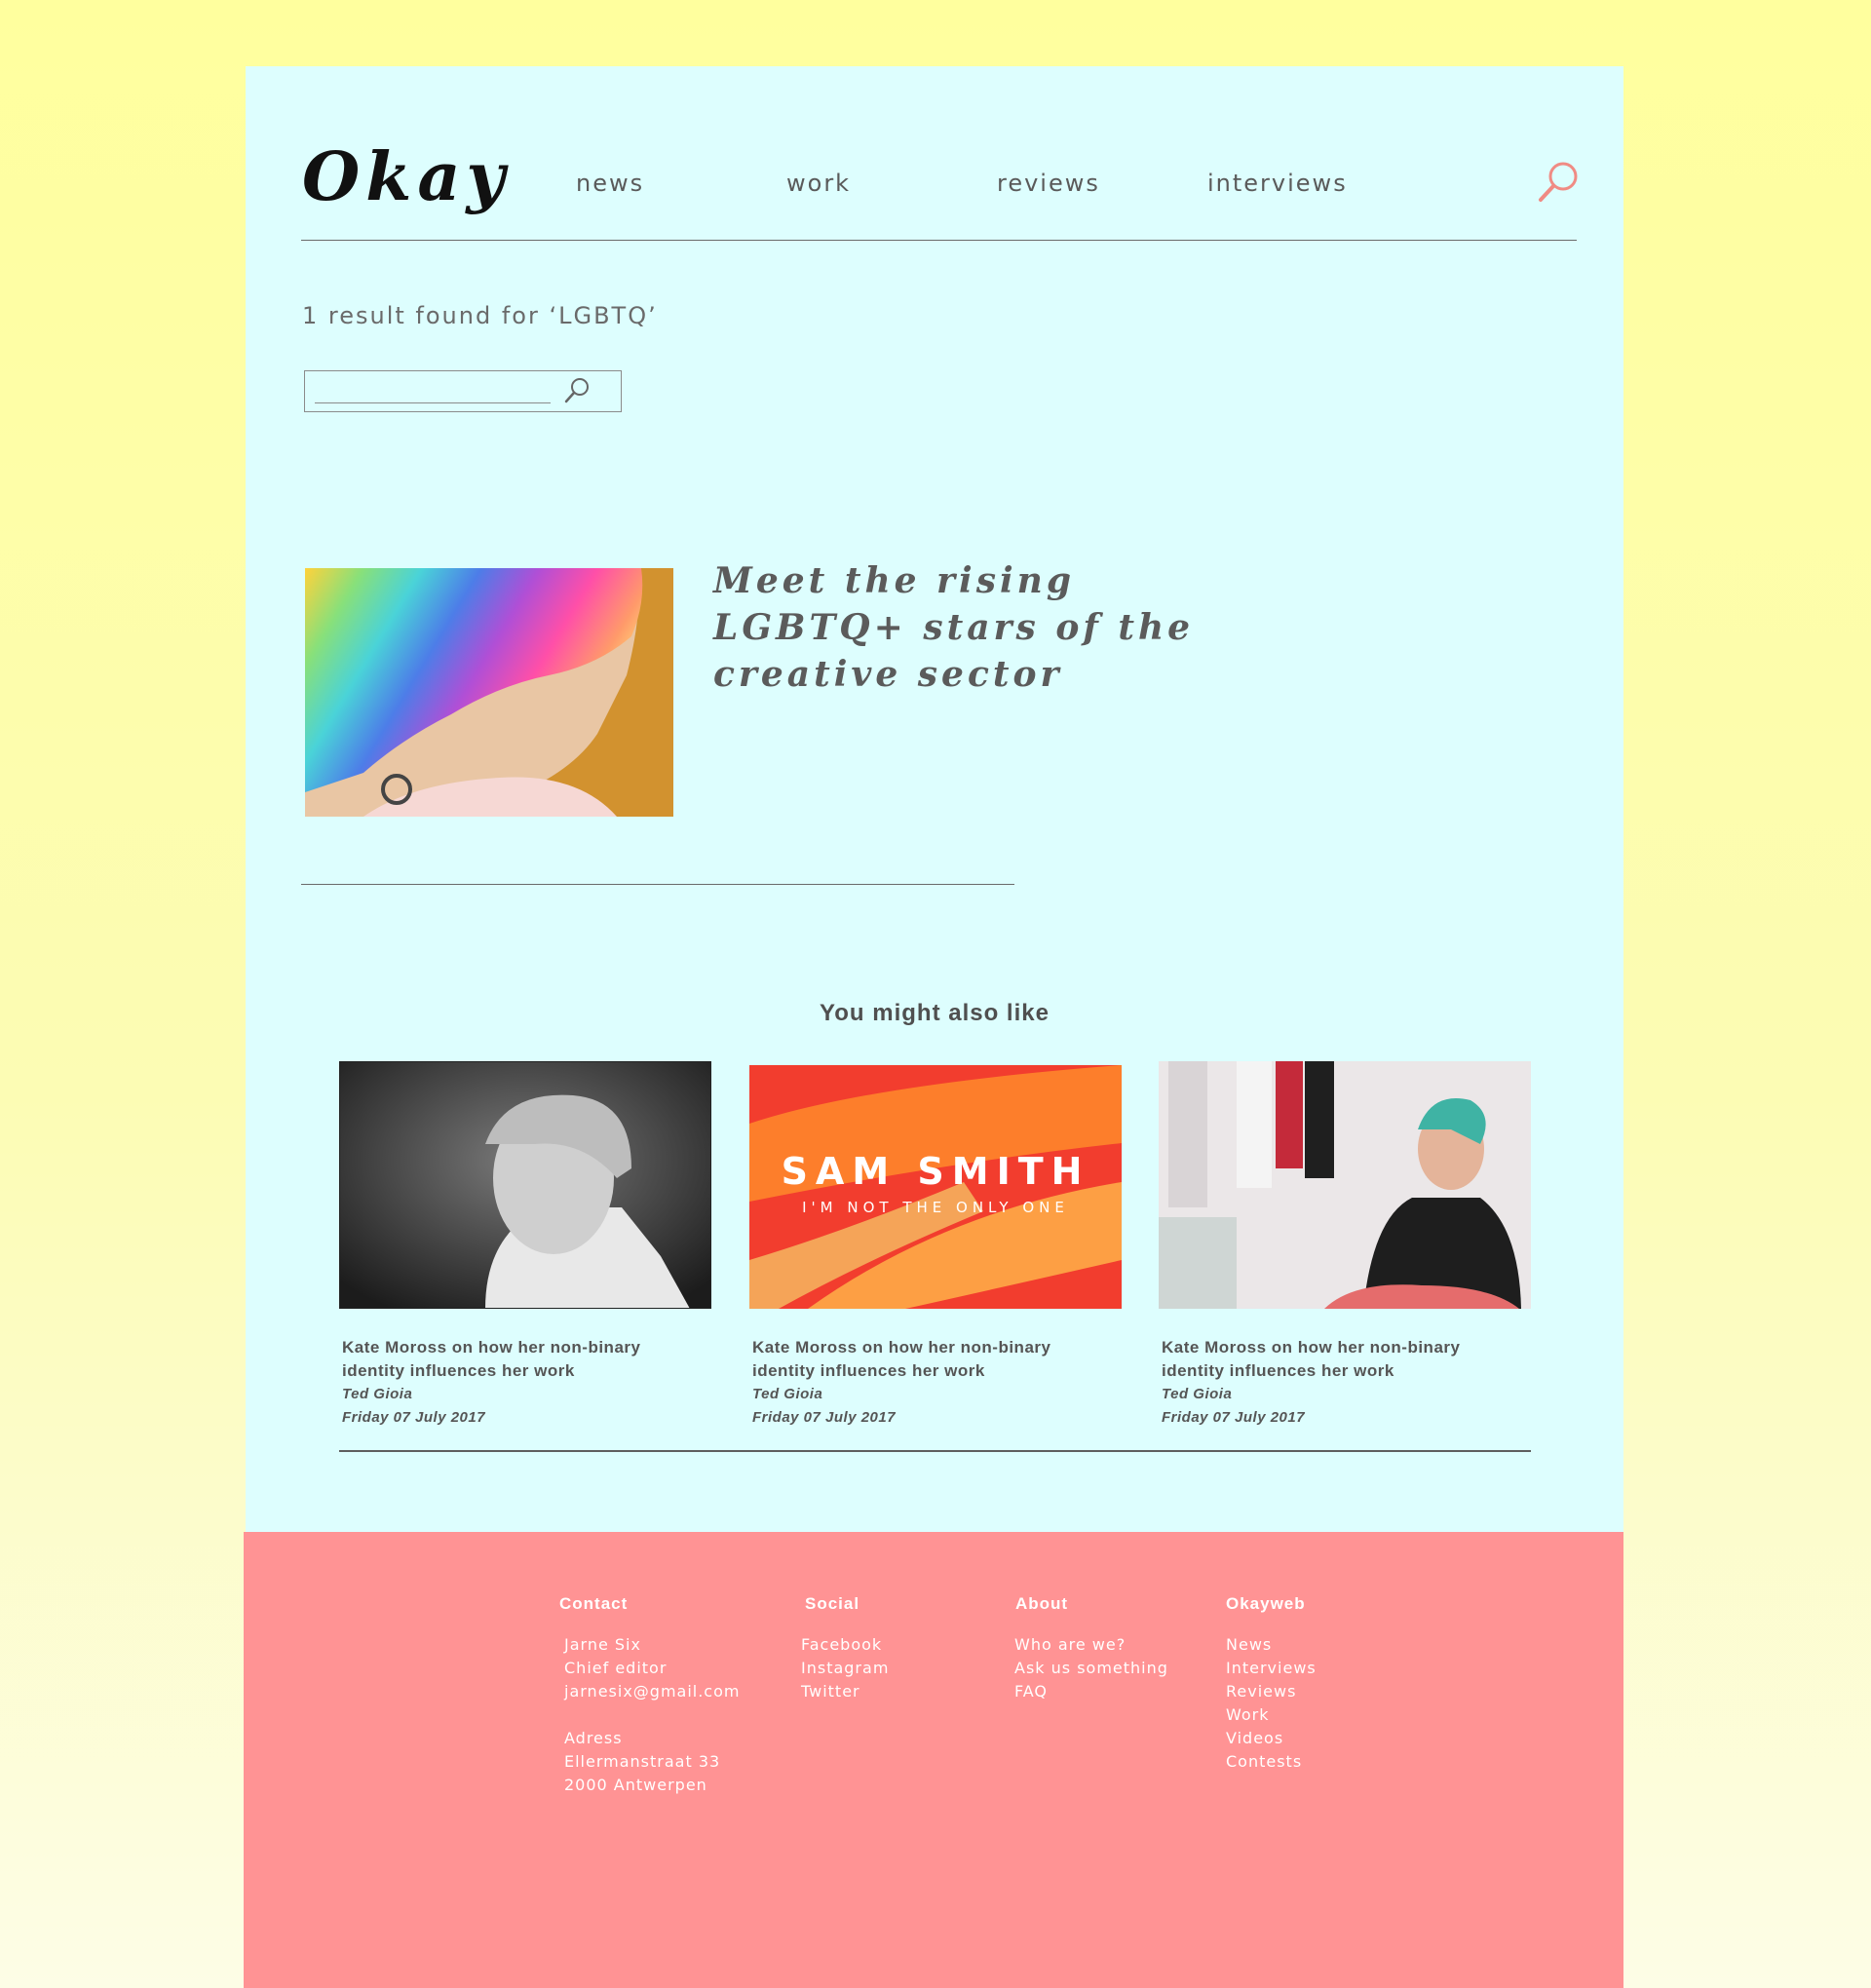 The height and width of the screenshot is (1988, 1871). Describe the element at coordinates (845, 1669) in the screenshot. I see `footer-link-instagram: Instagram` at that location.